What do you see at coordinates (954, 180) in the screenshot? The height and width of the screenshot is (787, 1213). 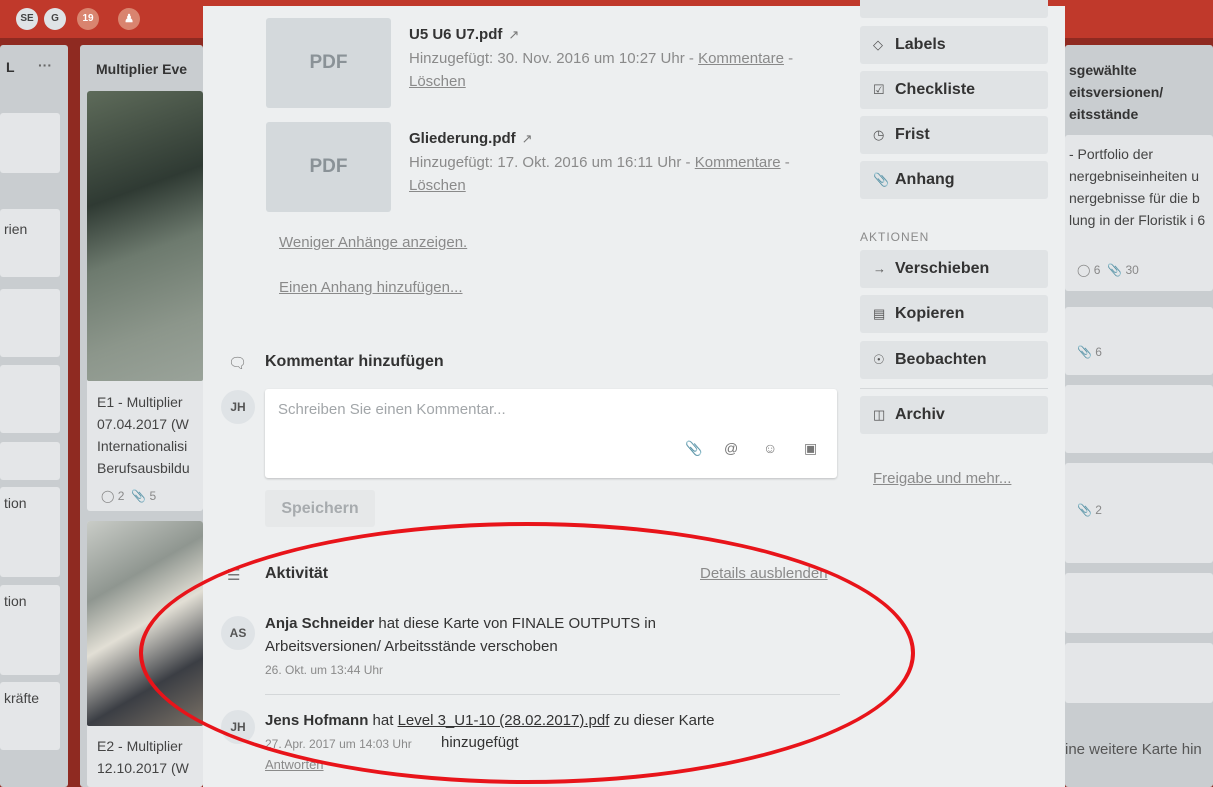 I see `attachment-button: 📎 Anhang` at bounding box center [954, 180].